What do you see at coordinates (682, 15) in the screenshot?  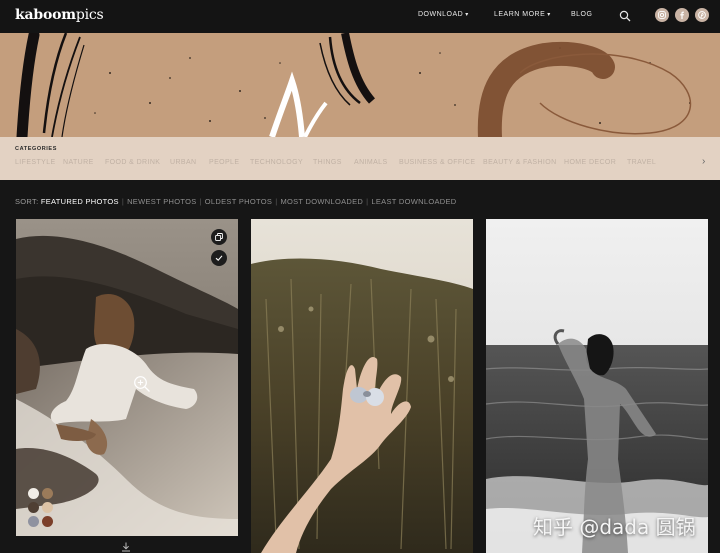 I see `facebook-icon` at bounding box center [682, 15].